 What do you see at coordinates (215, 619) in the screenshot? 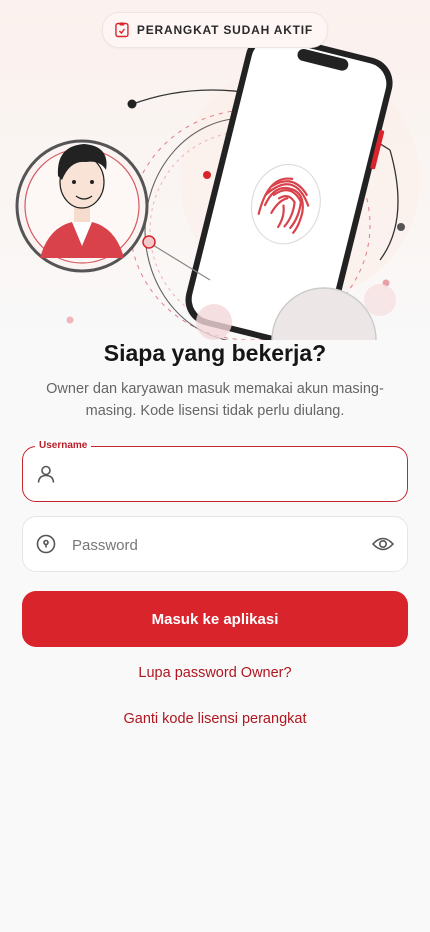
I see `login-button: Masuk ke aplikasi` at bounding box center [215, 619].